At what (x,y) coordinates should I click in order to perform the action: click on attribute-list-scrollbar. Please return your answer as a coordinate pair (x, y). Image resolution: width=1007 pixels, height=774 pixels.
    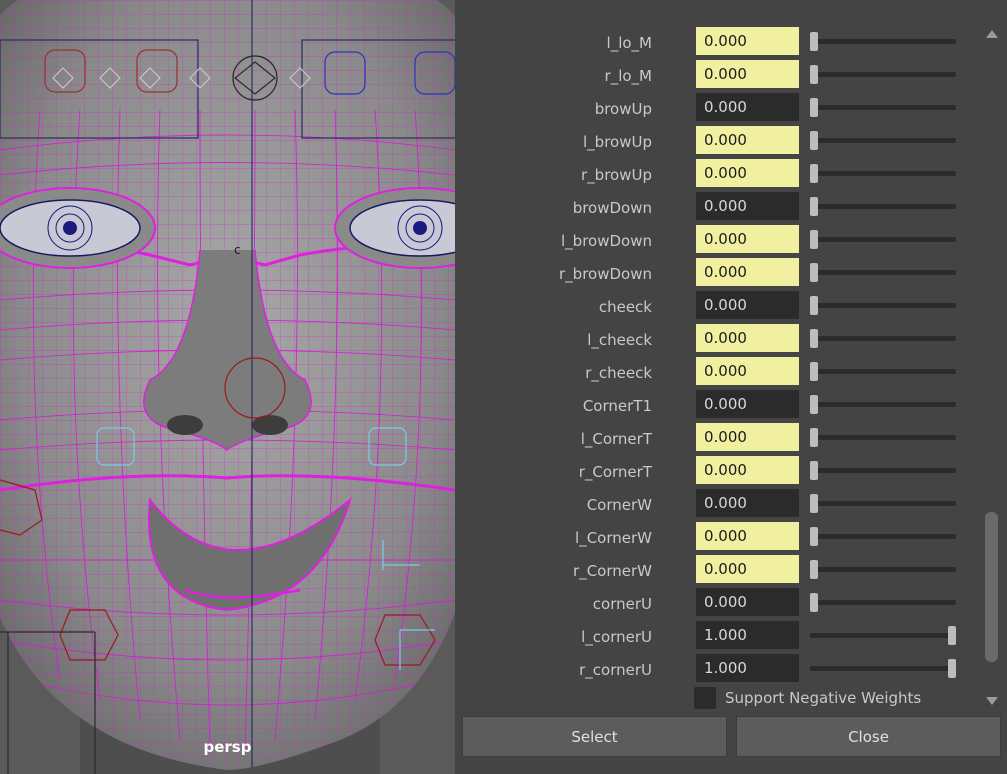
    Looking at the image, I should click on (991, 367).